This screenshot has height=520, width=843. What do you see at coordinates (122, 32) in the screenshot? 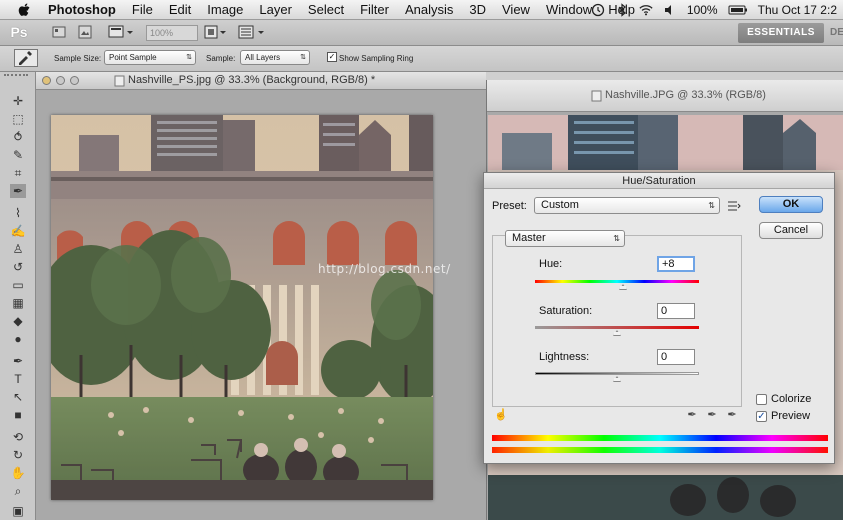
I see `view-extras-icon` at bounding box center [122, 32].